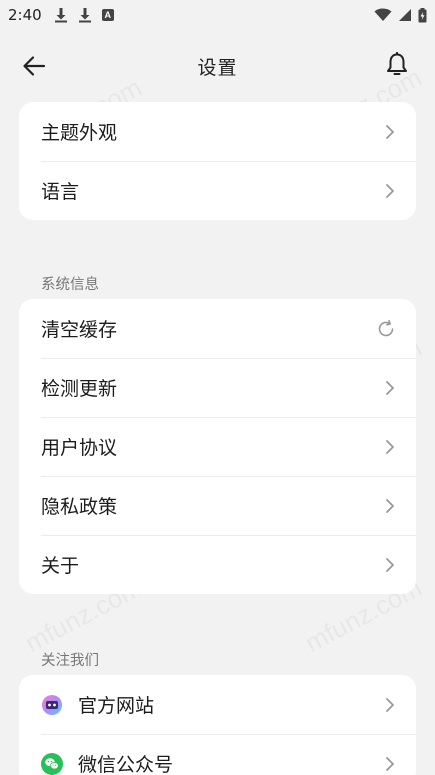 Image resolution: width=435 pixels, height=775 pixels. What do you see at coordinates (79, 507) in the screenshot?
I see `row-label: 隐私政策` at bounding box center [79, 507].